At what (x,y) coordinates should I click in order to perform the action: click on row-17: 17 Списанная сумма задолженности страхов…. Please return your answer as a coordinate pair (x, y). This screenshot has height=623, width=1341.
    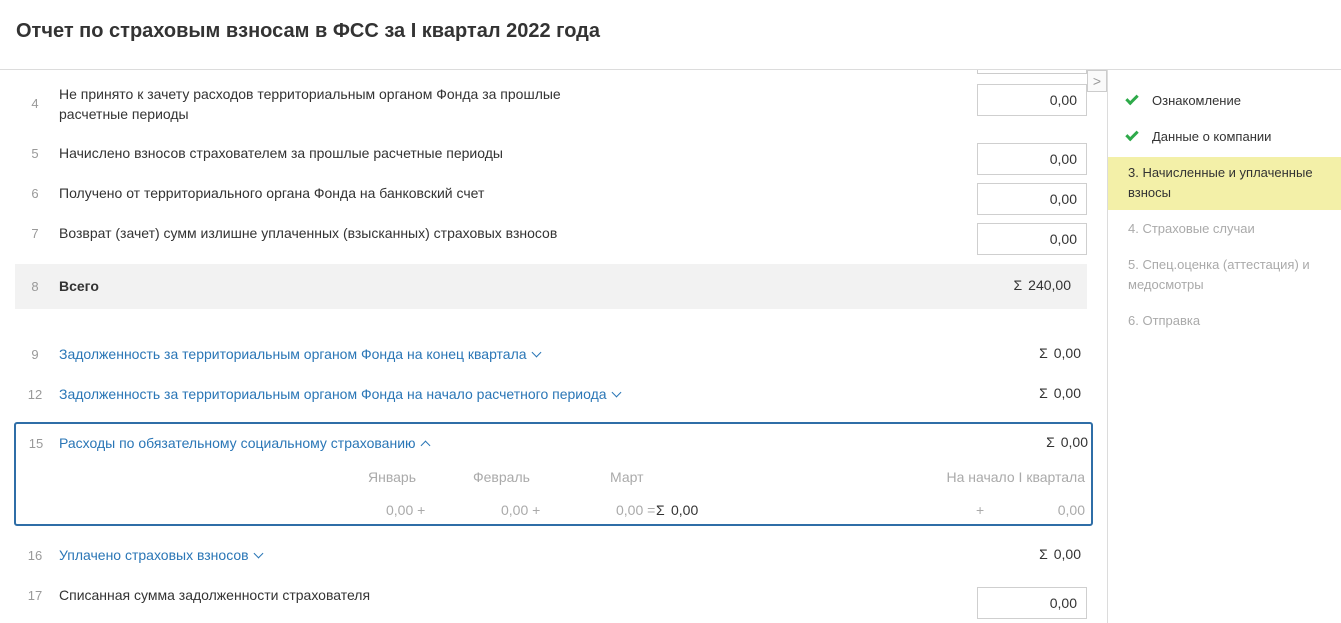
    Looking at the image, I should click on (551, 602).